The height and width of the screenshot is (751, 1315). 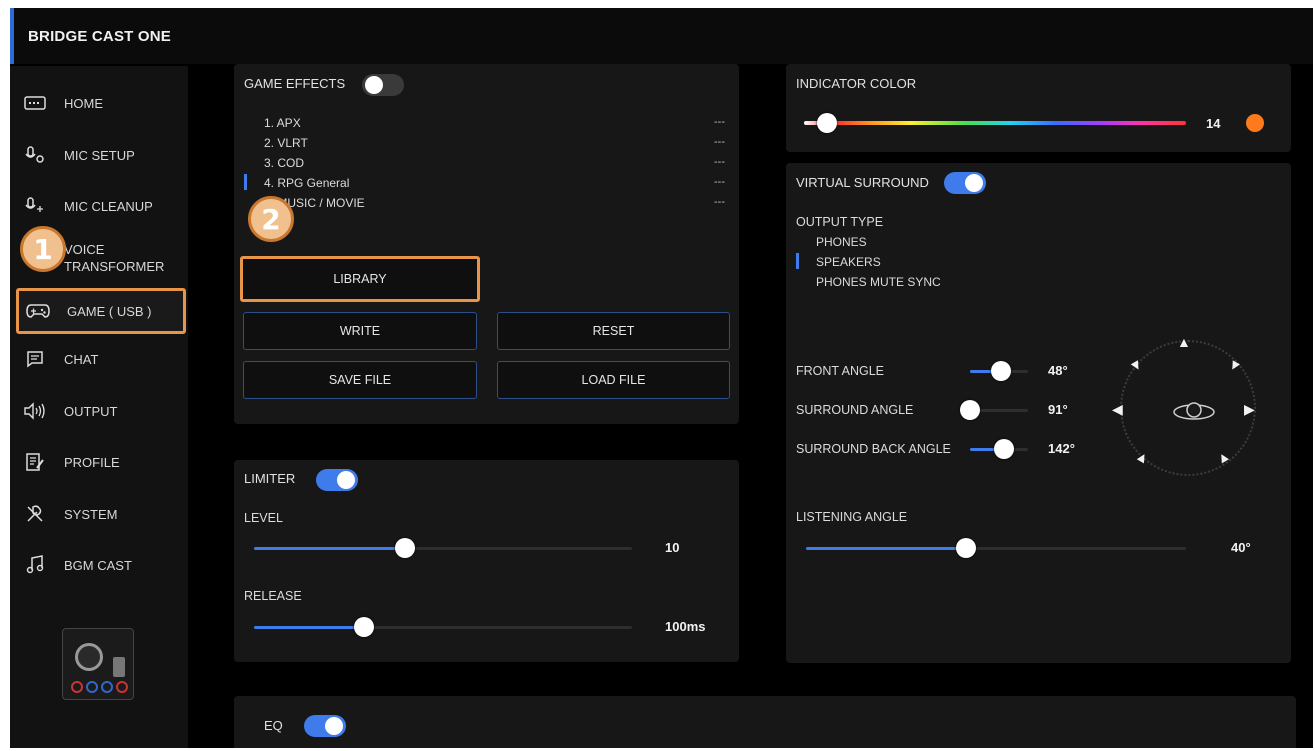 What do you see at coordinates (719, 142) in the screenshot?
I see `preset-value-2: ---` at bounding box center [719, 142].